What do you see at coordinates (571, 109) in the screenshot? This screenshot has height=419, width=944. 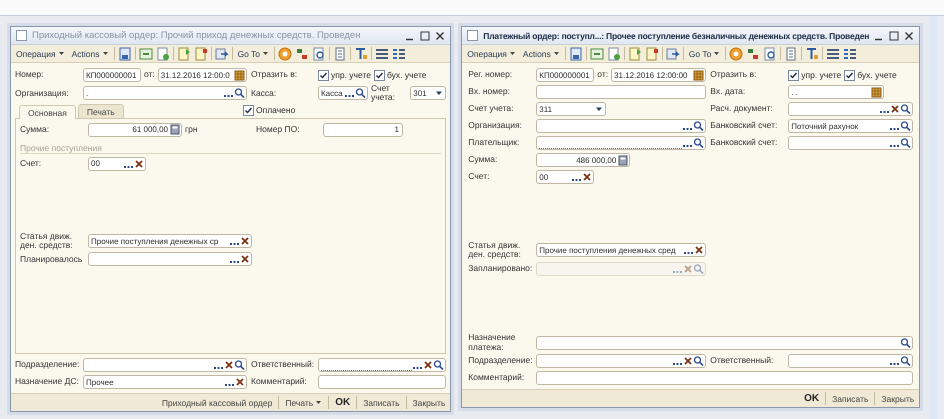 I see `dropdown-field: 311` at bounding box center [571, 109].